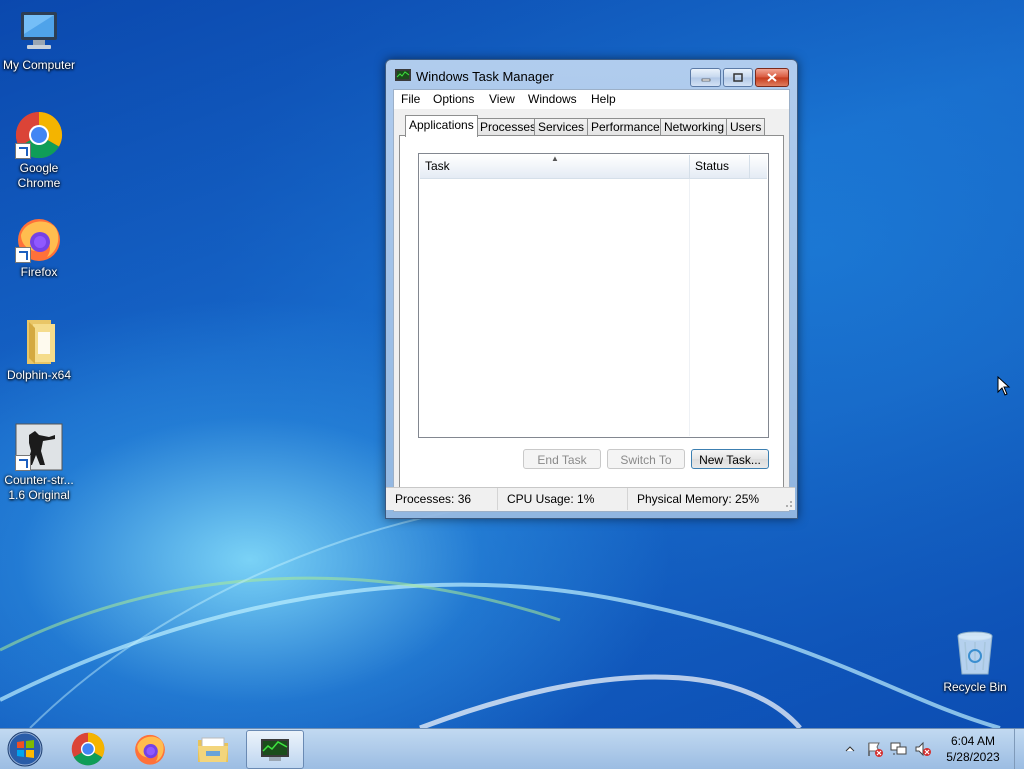 This screenshot has width=1024, height=771. Describe the element at coordinates (603, 99) in the screenshot. I see `menu-help: Help` at that location.